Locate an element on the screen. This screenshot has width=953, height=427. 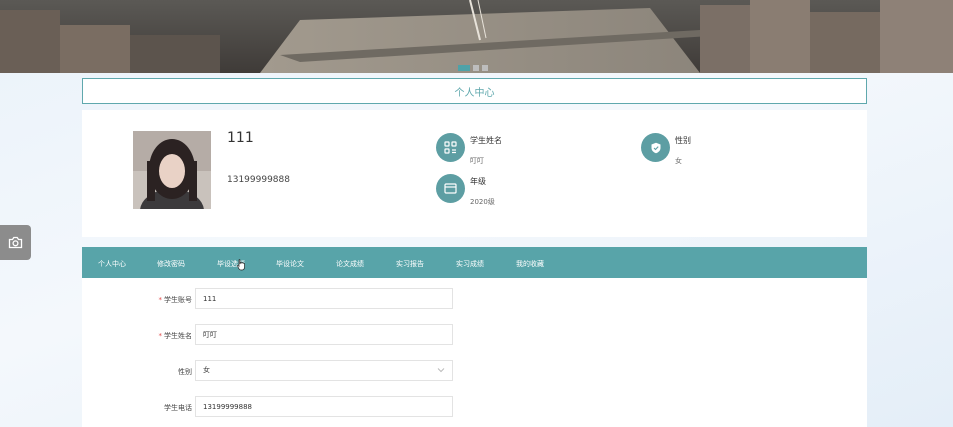
phone-label: 学生电话 is located at coordinates (178, 408).